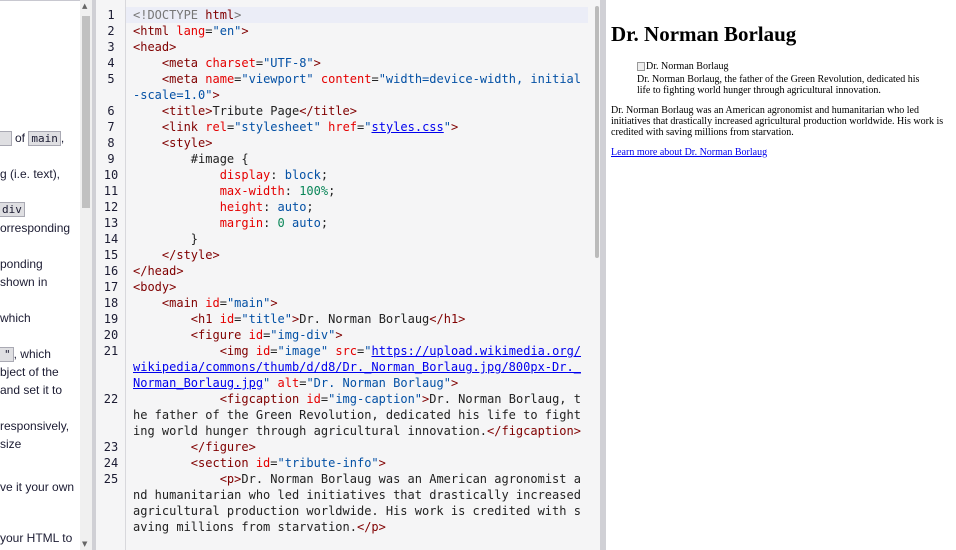 The height and width of the screenshot is (550, 956). I want to click on line-number: 14, so click(111, 239).